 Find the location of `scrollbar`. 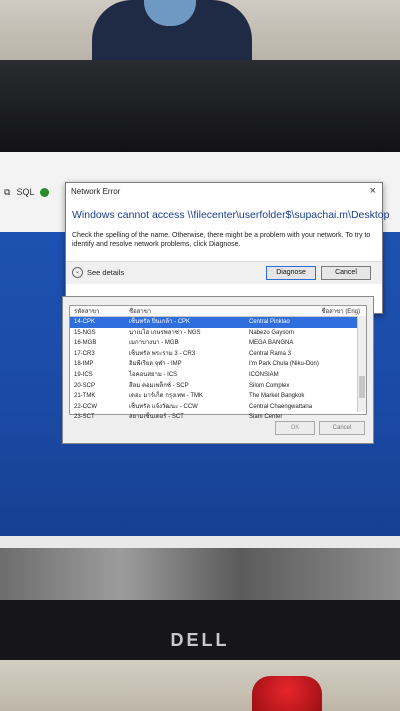

scrollbar is located at coordinates (361, 364).